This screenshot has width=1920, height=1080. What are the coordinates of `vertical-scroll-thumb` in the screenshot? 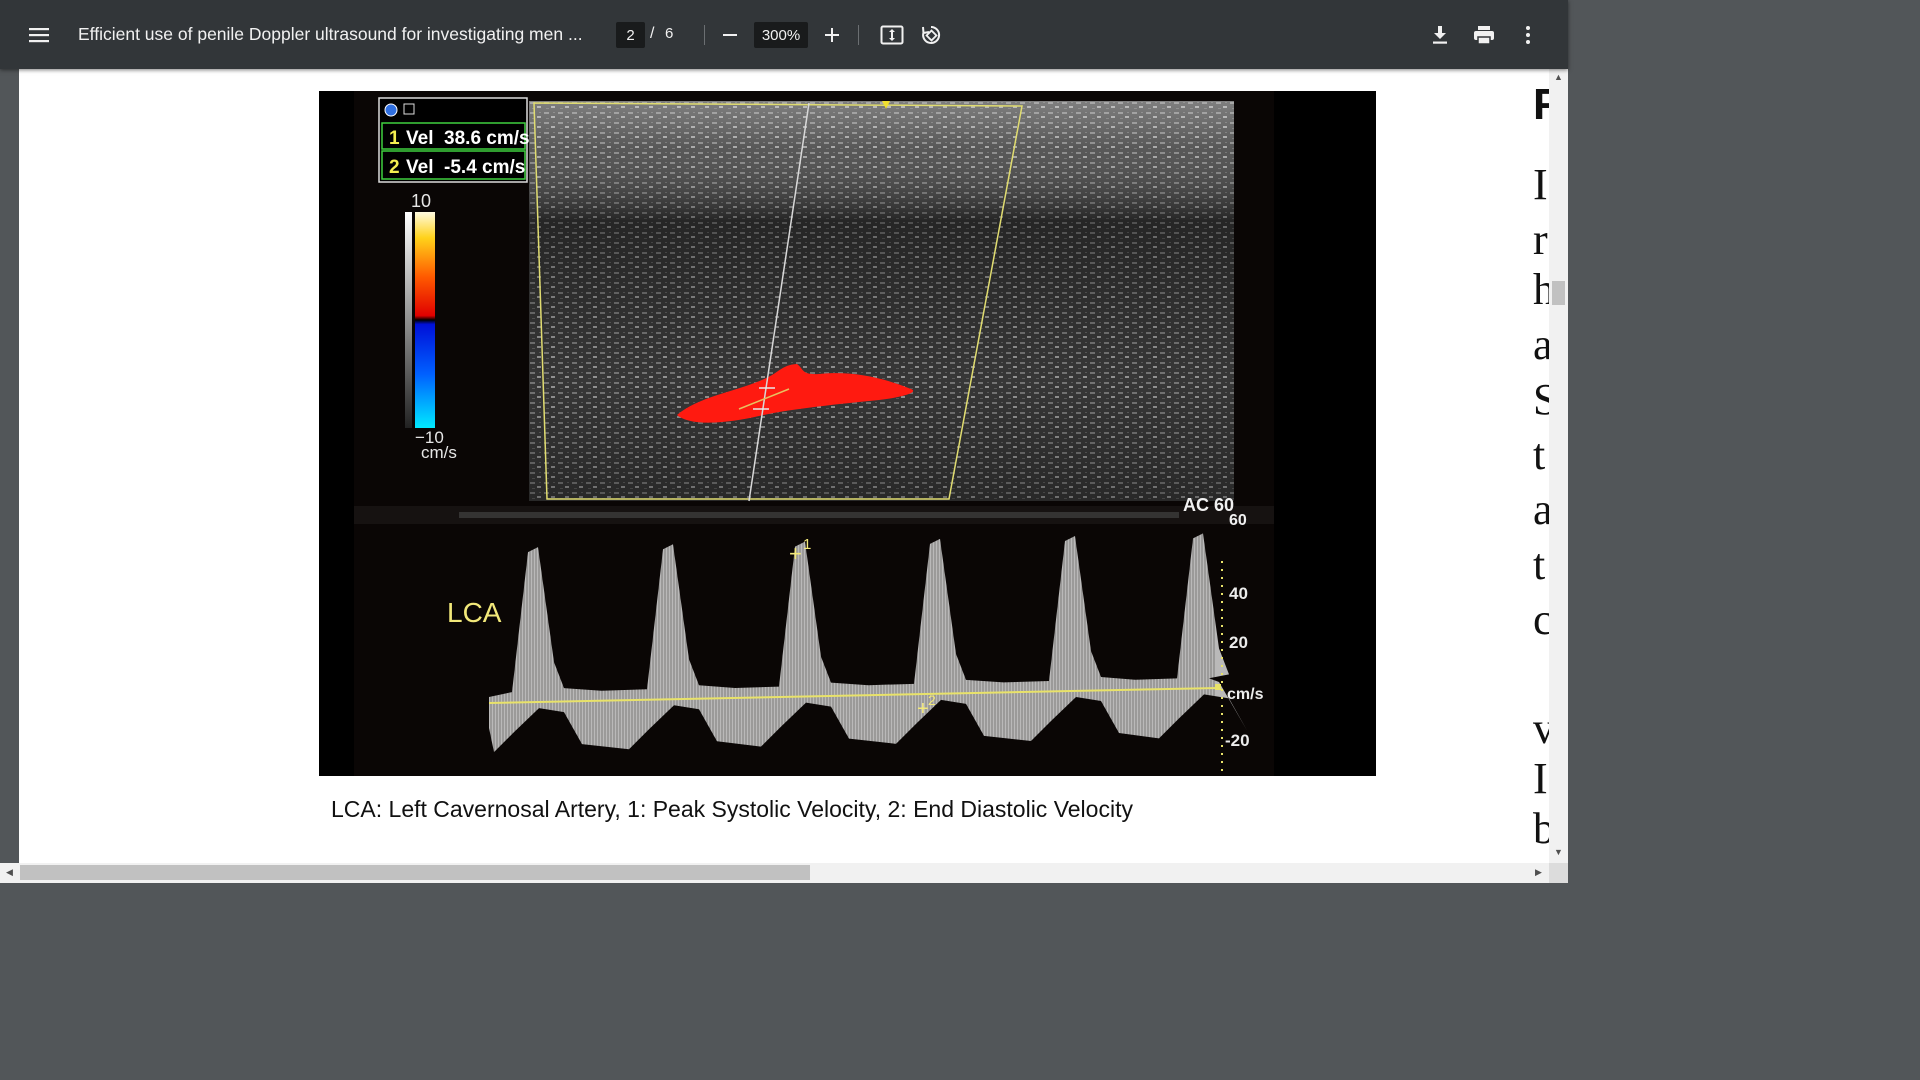 It's located at (1558, 293).